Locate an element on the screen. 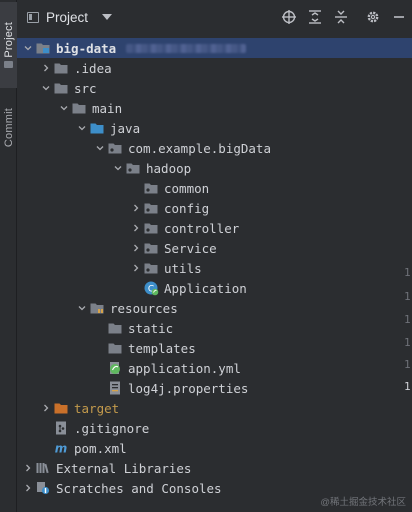 The width and height of the screenshot is (412, 512). source-folder-icon is located at coordinates (97, 128).